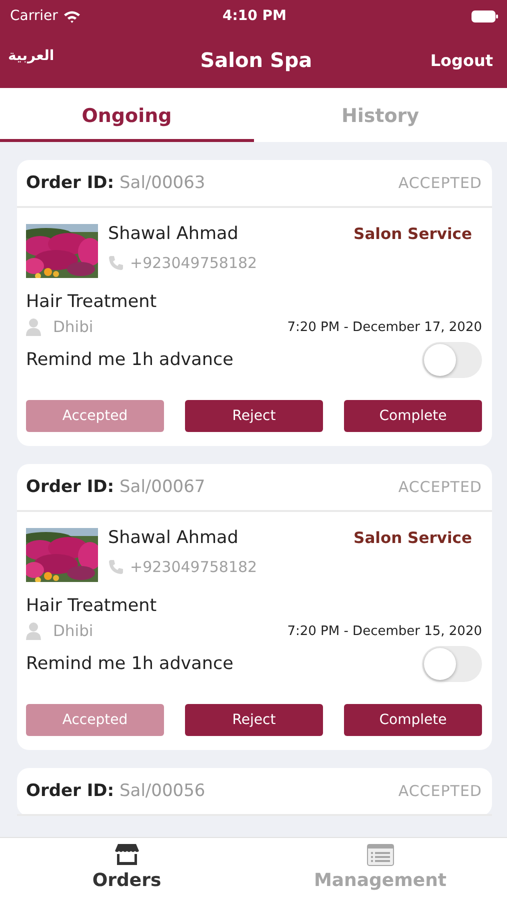 The width and height of the screenshot is (507, 900). What do you see at coordinates (380, 855) in the screenshot?
I see `list-icon` at bounding box center [380, 855].